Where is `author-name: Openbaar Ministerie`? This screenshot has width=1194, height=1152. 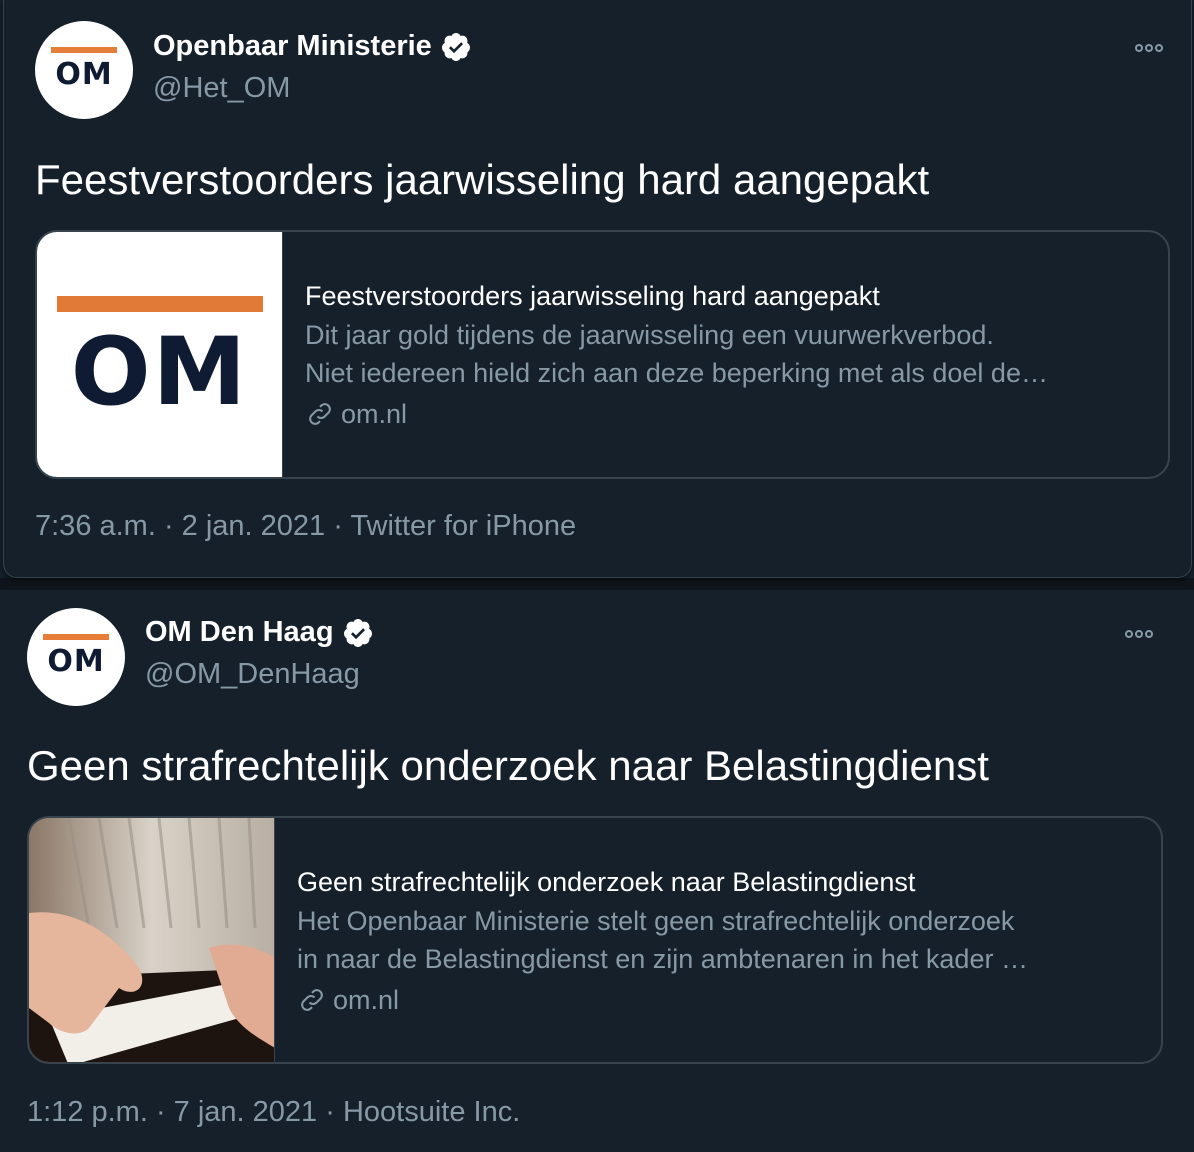 author-name: Openbaar Ministerie is located at coordinates (292, 46).